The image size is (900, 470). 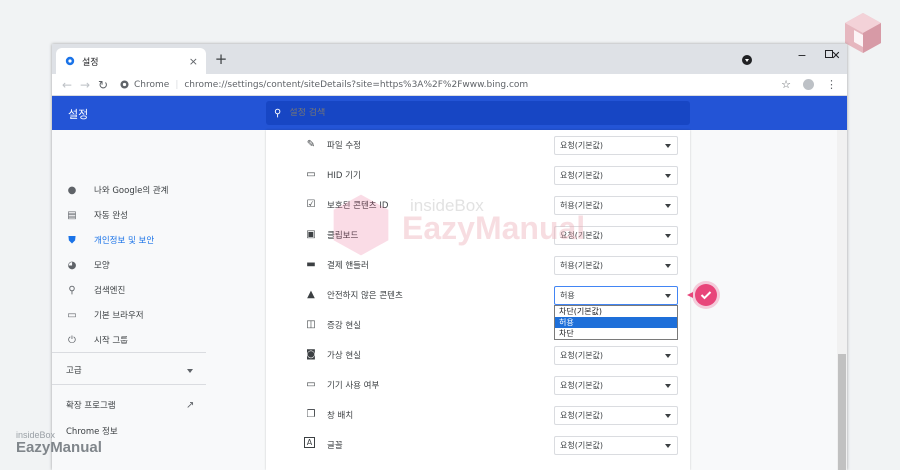 I want to click on sidebar-item-startup: ⏻ 시작 그룹, so click(x=97, y=340).